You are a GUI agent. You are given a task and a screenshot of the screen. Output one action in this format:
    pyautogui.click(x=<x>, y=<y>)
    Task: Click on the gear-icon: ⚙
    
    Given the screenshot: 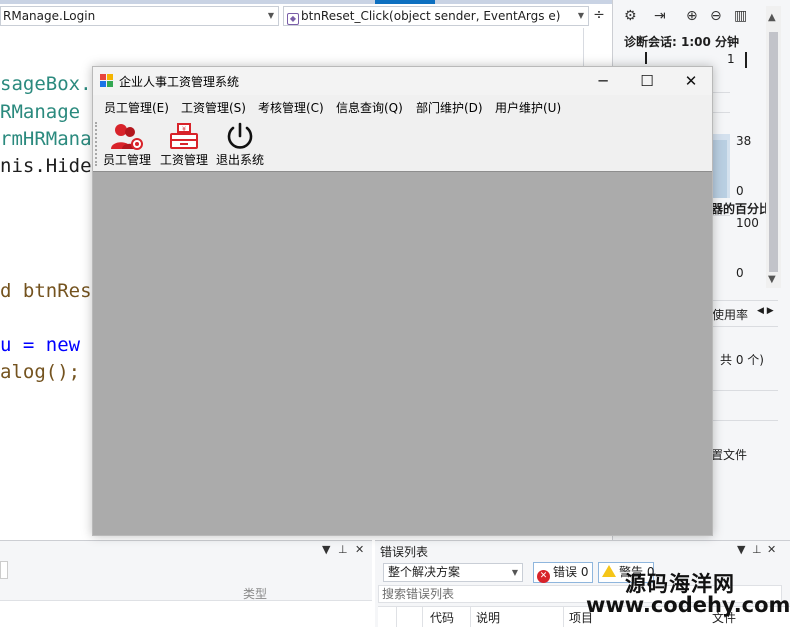 What is the action you would take?
    pyautogui.click(x=630, y=16)
    